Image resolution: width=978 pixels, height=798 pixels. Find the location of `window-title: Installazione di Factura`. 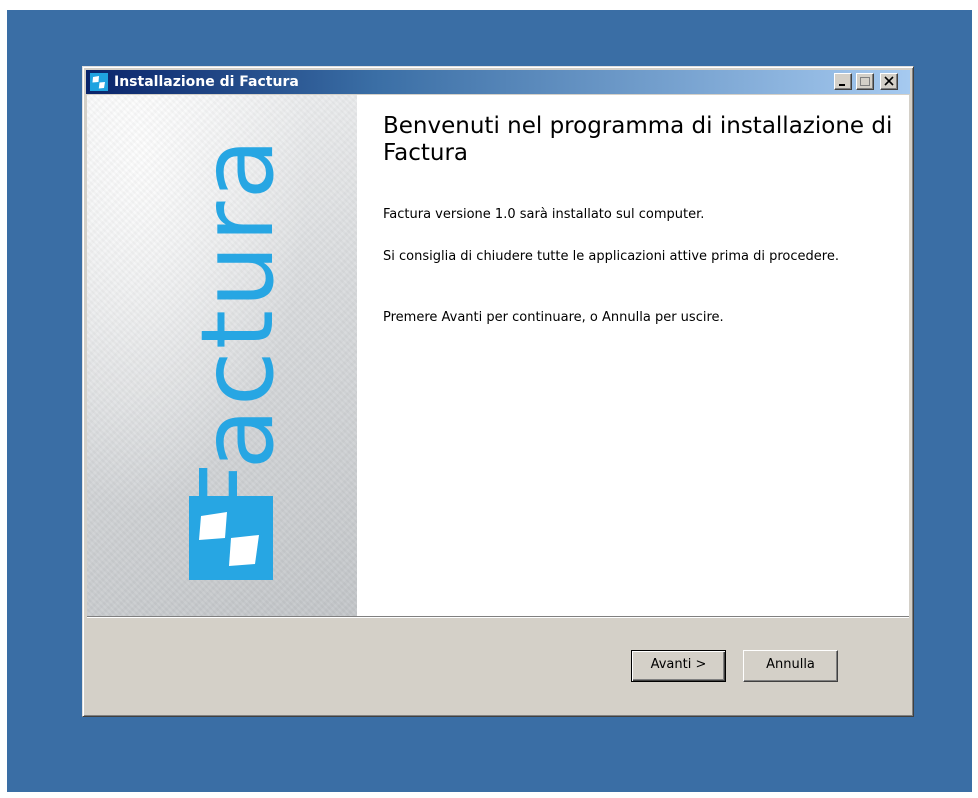

window-title: Installazione di Factura is located at coordinates (206, 82).